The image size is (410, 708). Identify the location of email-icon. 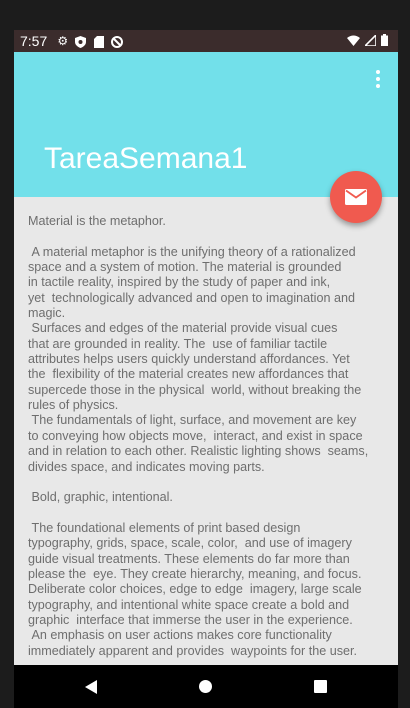
(356, 197).